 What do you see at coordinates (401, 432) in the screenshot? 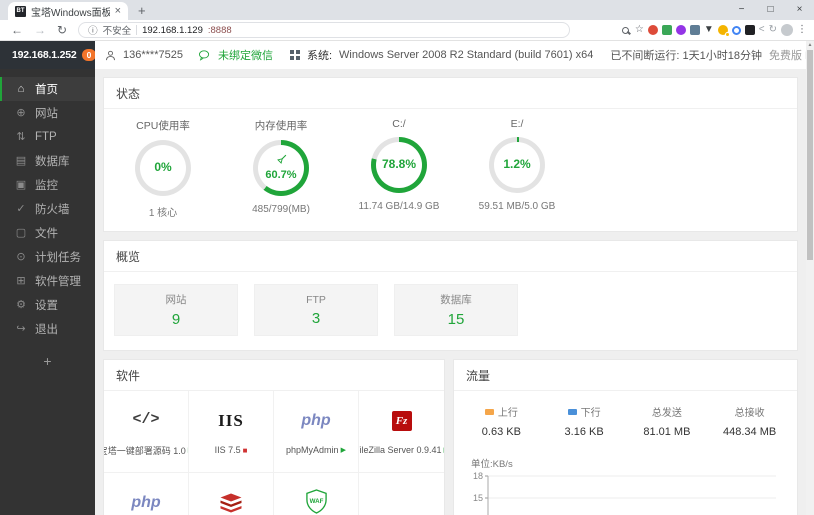
I see `software-item-FileZilla Server 0.9.41: Fz FileZilla Server 0.9.41 ▶` at bounding box center [401, 432].